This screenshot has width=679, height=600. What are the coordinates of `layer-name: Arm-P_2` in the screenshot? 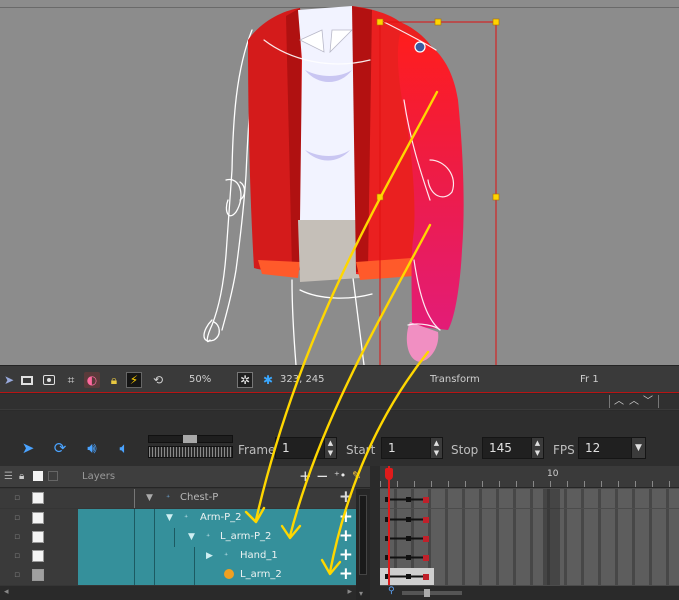 It's located at (221, 517).